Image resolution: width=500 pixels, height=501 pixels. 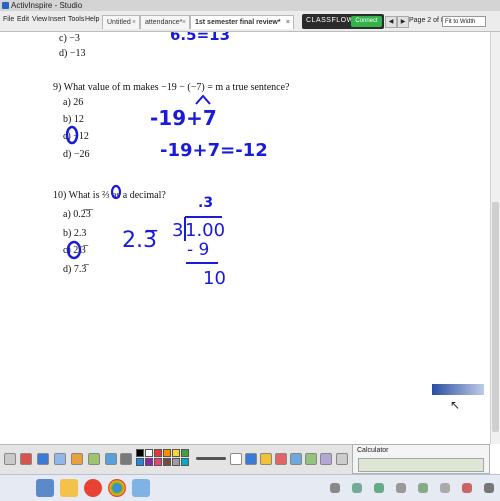 What do you see at coordinates (251, 459) in the screenshot?
I see `pen-tool-icon` at bounding box center [251, 459].